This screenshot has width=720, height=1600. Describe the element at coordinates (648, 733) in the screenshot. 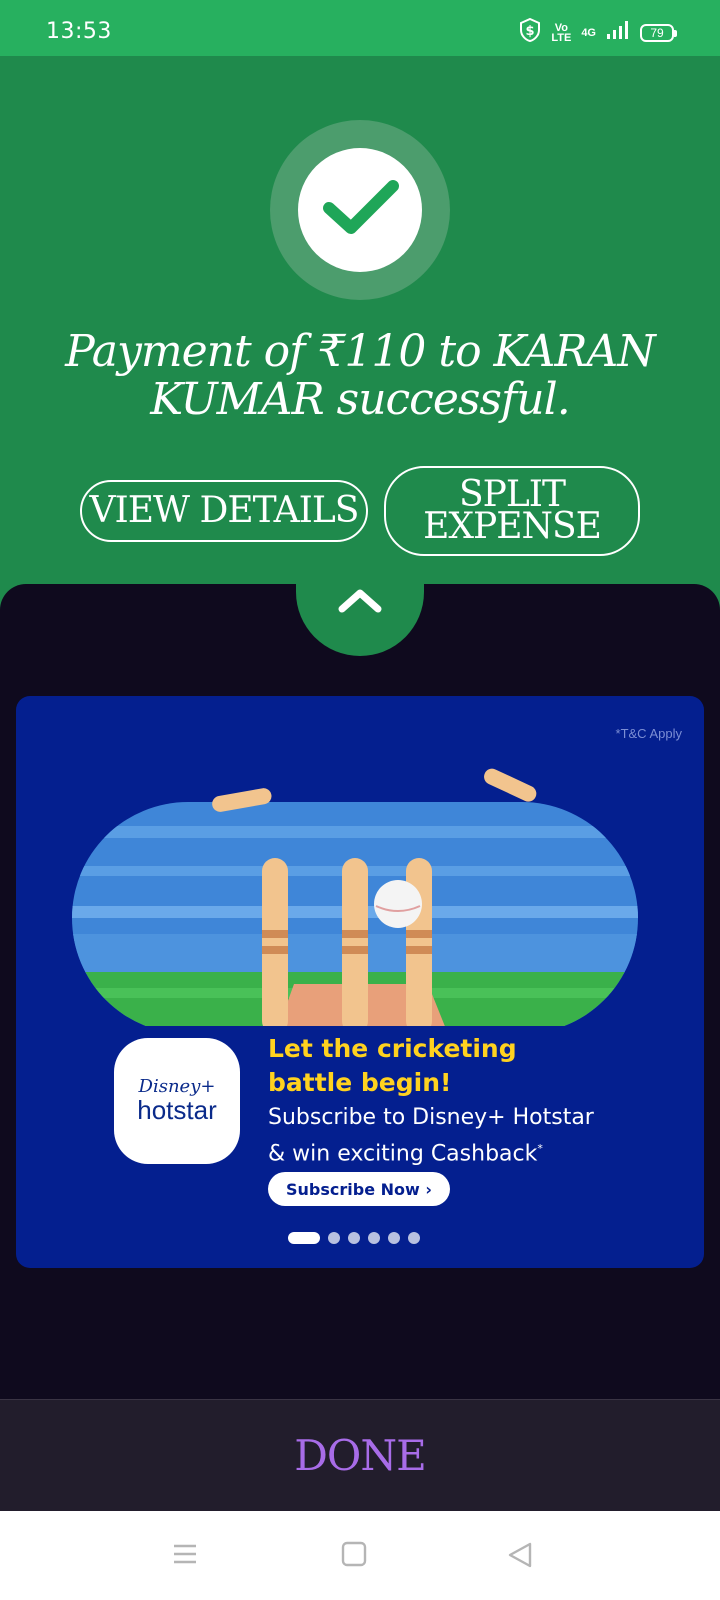

I see `tnc-label: *T&C Apply` at that location.